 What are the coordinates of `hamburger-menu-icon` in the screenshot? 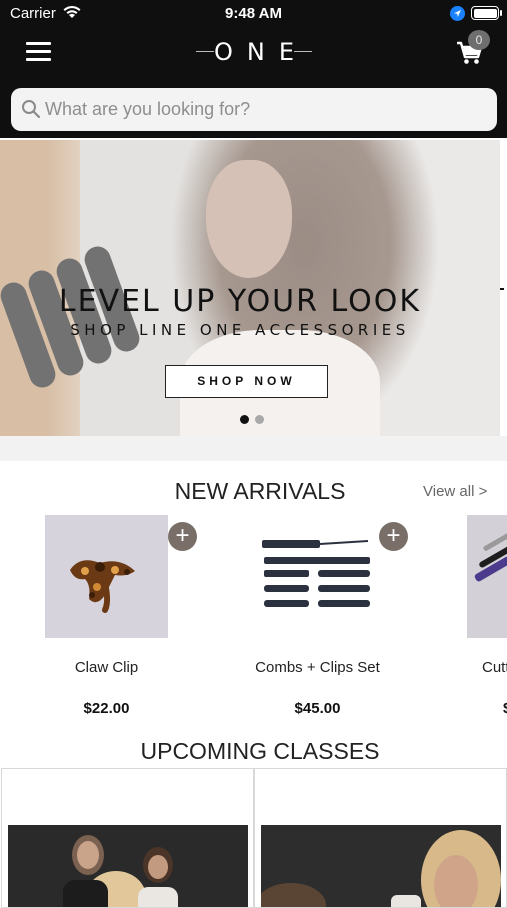 It's located at (38, 52).